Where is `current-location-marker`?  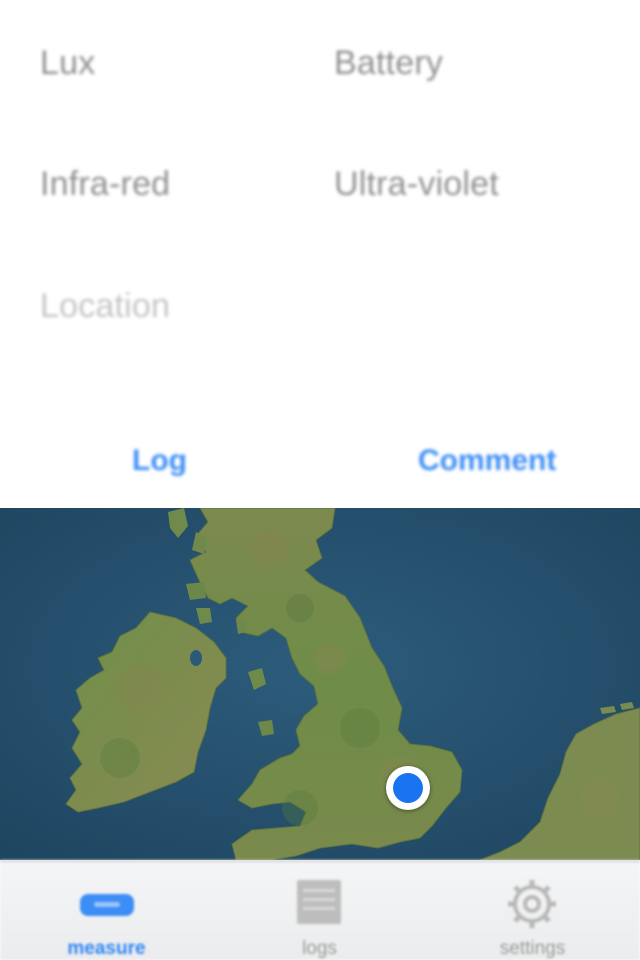
current-location-marker is located at coordinates (408, 788).